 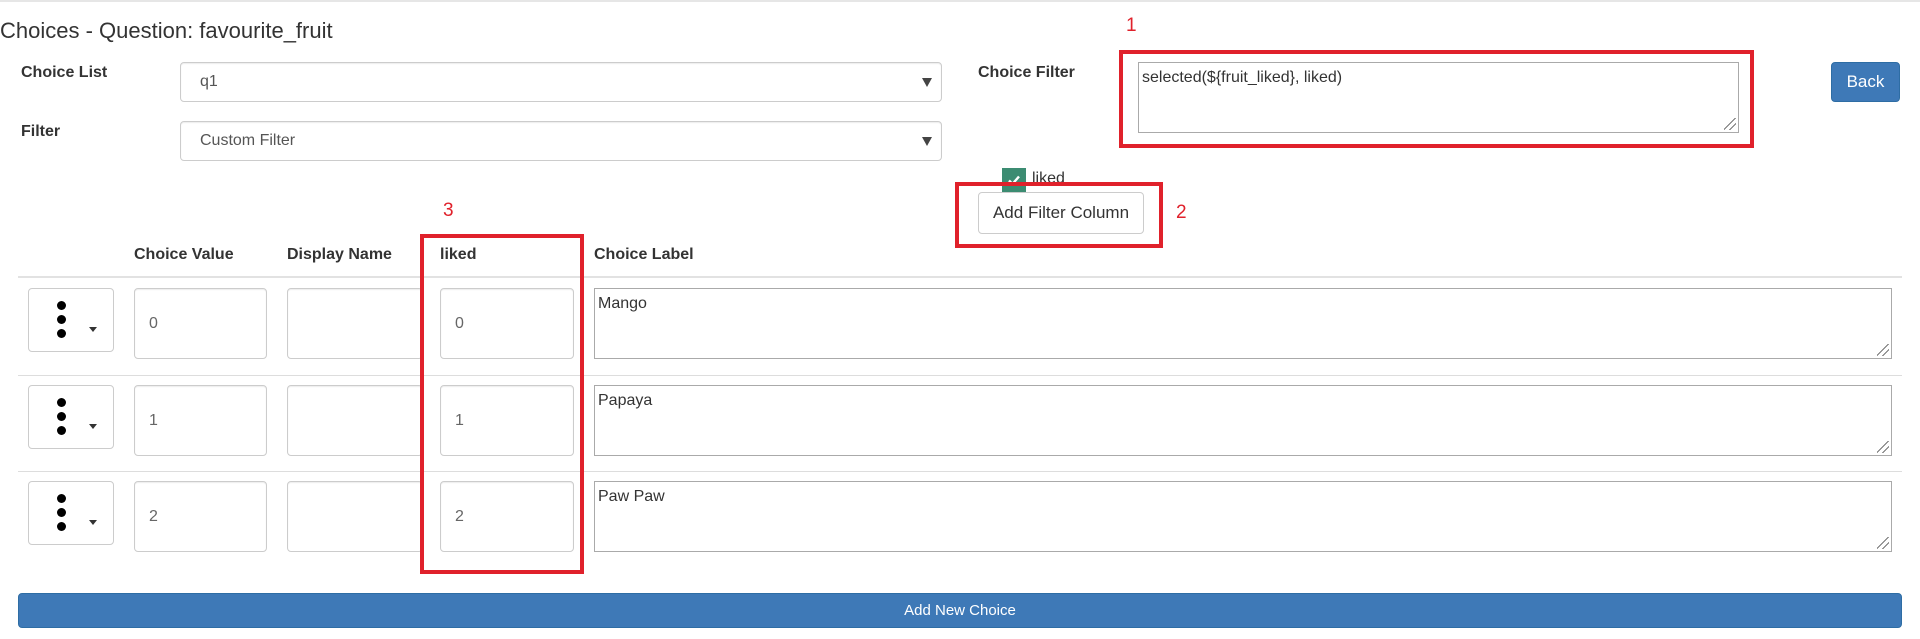 What do you see at coordinates (1243, 420) in the screenshot?
I see `choice-label-textarea: Papaya` at bounding box center [1243, 420].